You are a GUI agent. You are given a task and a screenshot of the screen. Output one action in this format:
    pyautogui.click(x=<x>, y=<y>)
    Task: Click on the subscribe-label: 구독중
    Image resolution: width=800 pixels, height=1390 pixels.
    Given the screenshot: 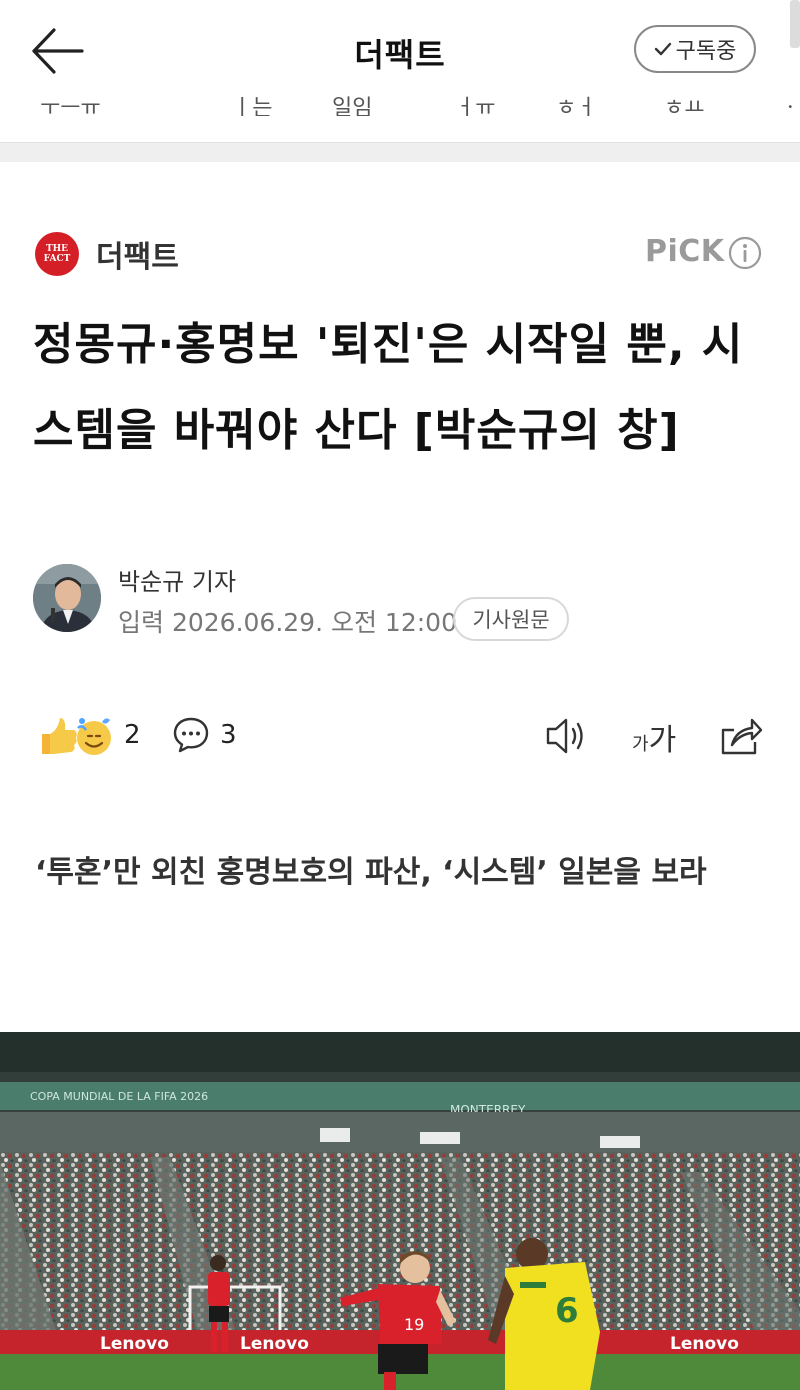 What is the action you would take?
    pyautogui.click(x=706, y=51)
    